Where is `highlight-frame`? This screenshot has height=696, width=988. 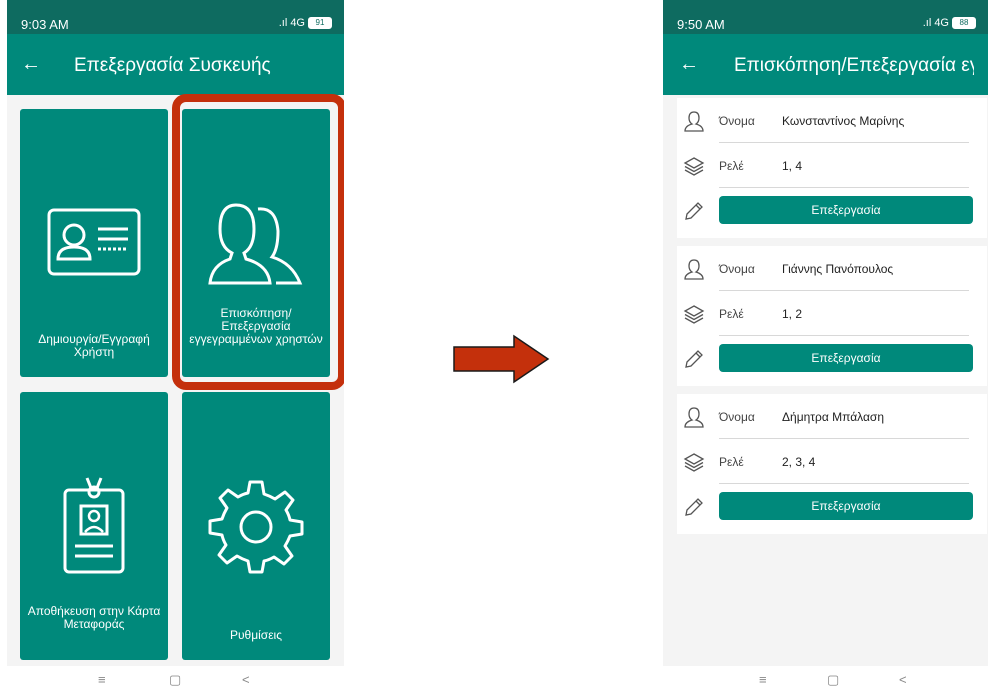 highlight-frame is located at coordinates (258, 242).